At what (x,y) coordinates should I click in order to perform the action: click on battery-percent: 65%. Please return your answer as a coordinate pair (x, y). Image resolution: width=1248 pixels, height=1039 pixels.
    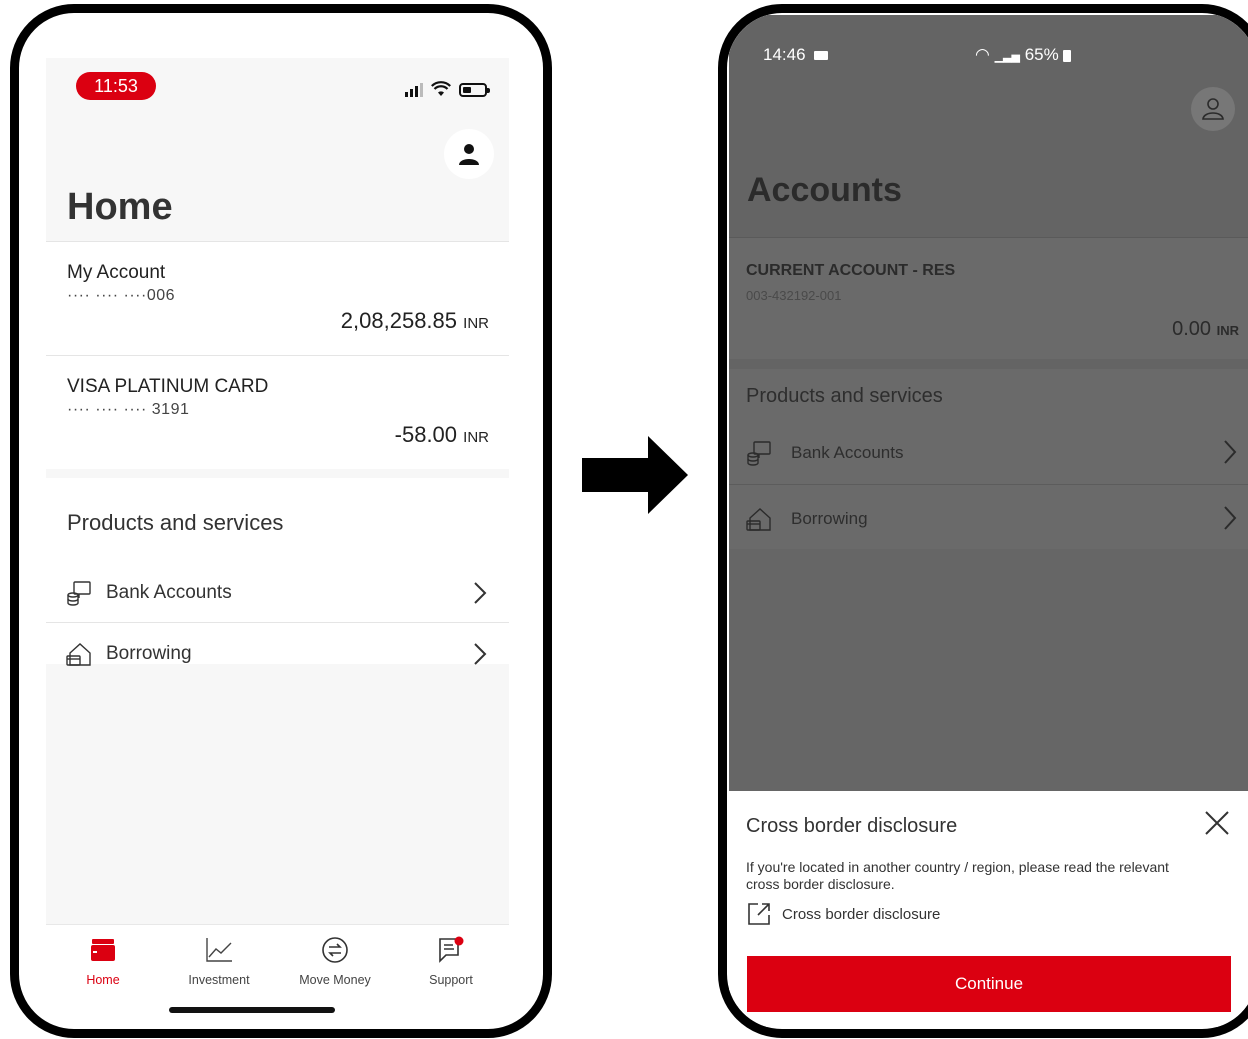
    Looking at the image, I should click on (1041, 54).